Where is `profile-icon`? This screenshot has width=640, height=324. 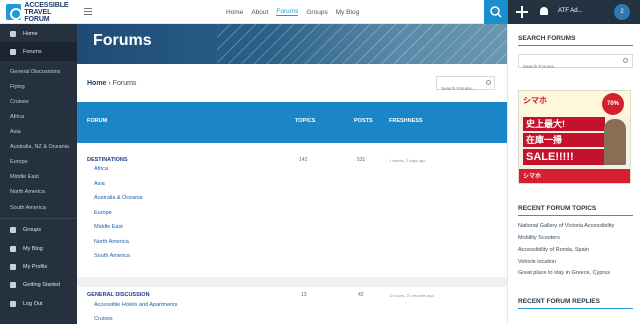 profile-icon is located at coordinates (13, 266).